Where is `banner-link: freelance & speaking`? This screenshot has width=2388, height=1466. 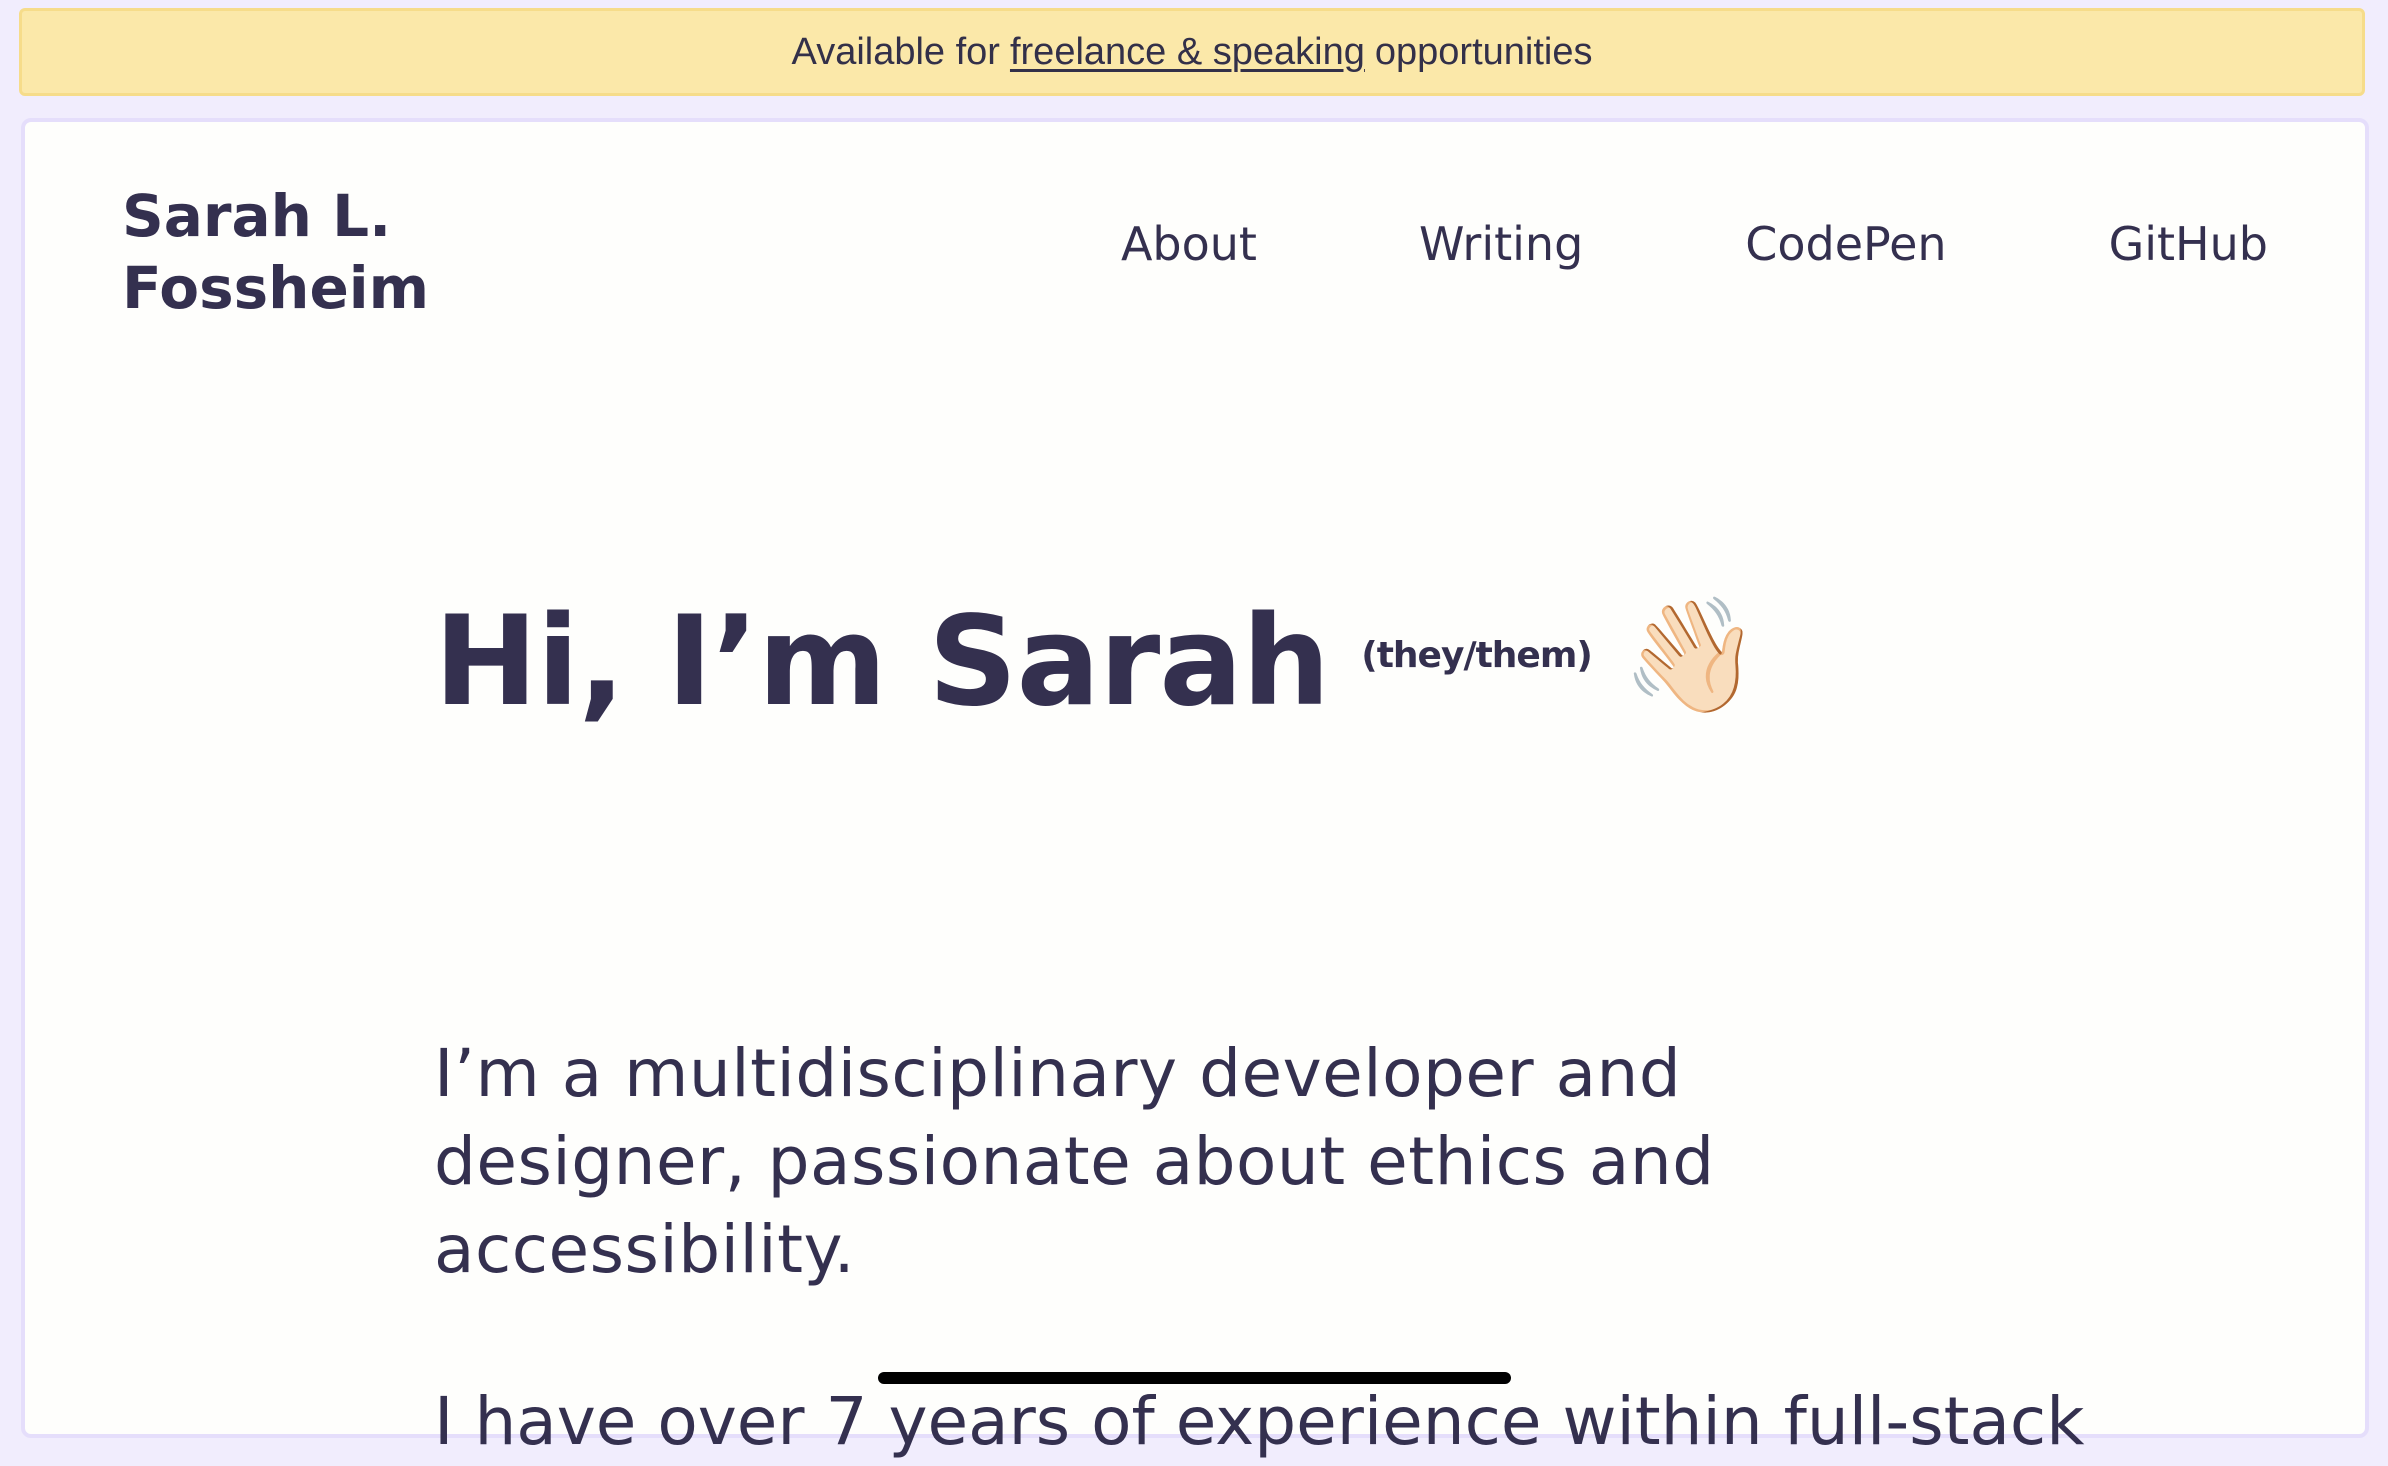
banner-link: freelance & speaking is located at coordinates (1187, 52).